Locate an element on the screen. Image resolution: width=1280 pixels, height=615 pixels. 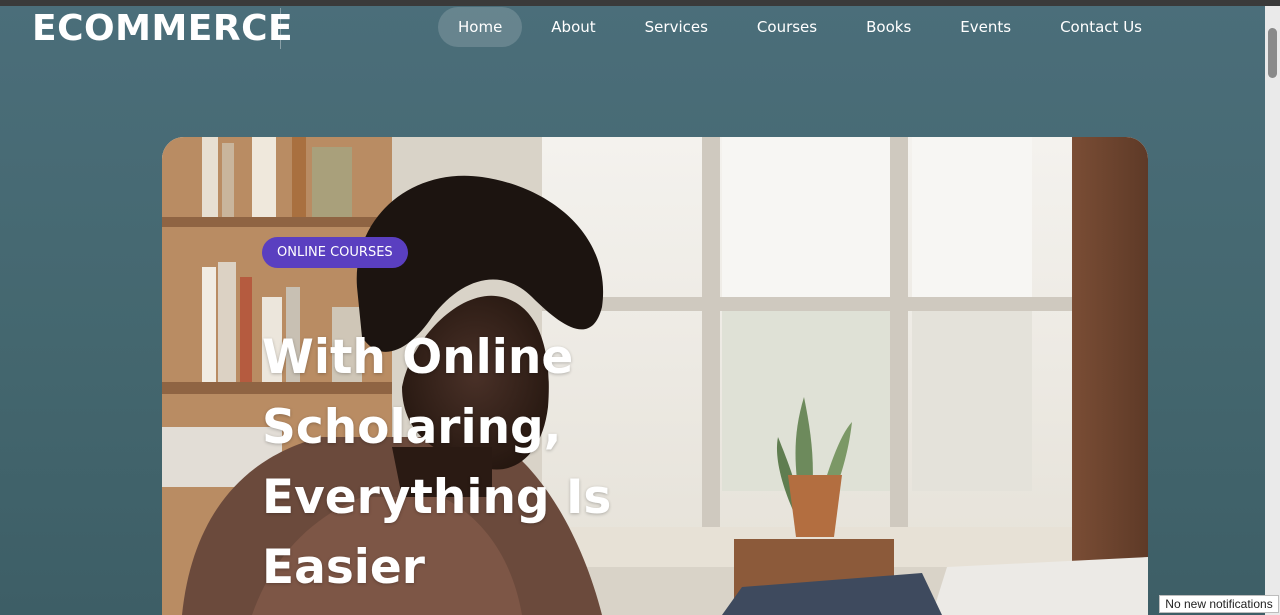
site-logo: ECOMMERCE is located at coordinates (162, 28).